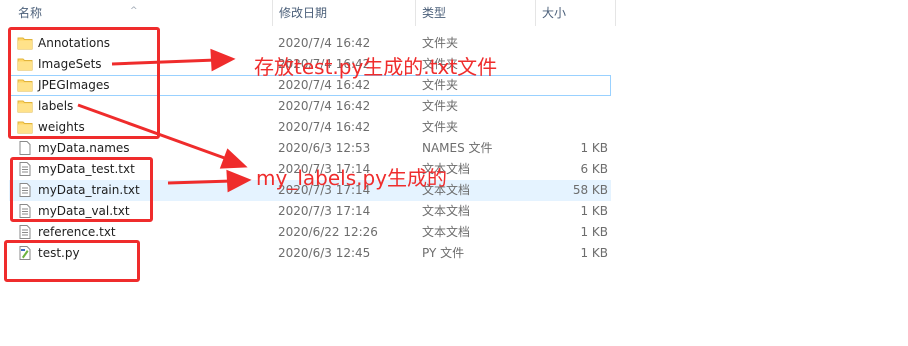  Describe the element at coordinates (84, 83) in the screenshot. I see `annotation-box-folders` at that location.